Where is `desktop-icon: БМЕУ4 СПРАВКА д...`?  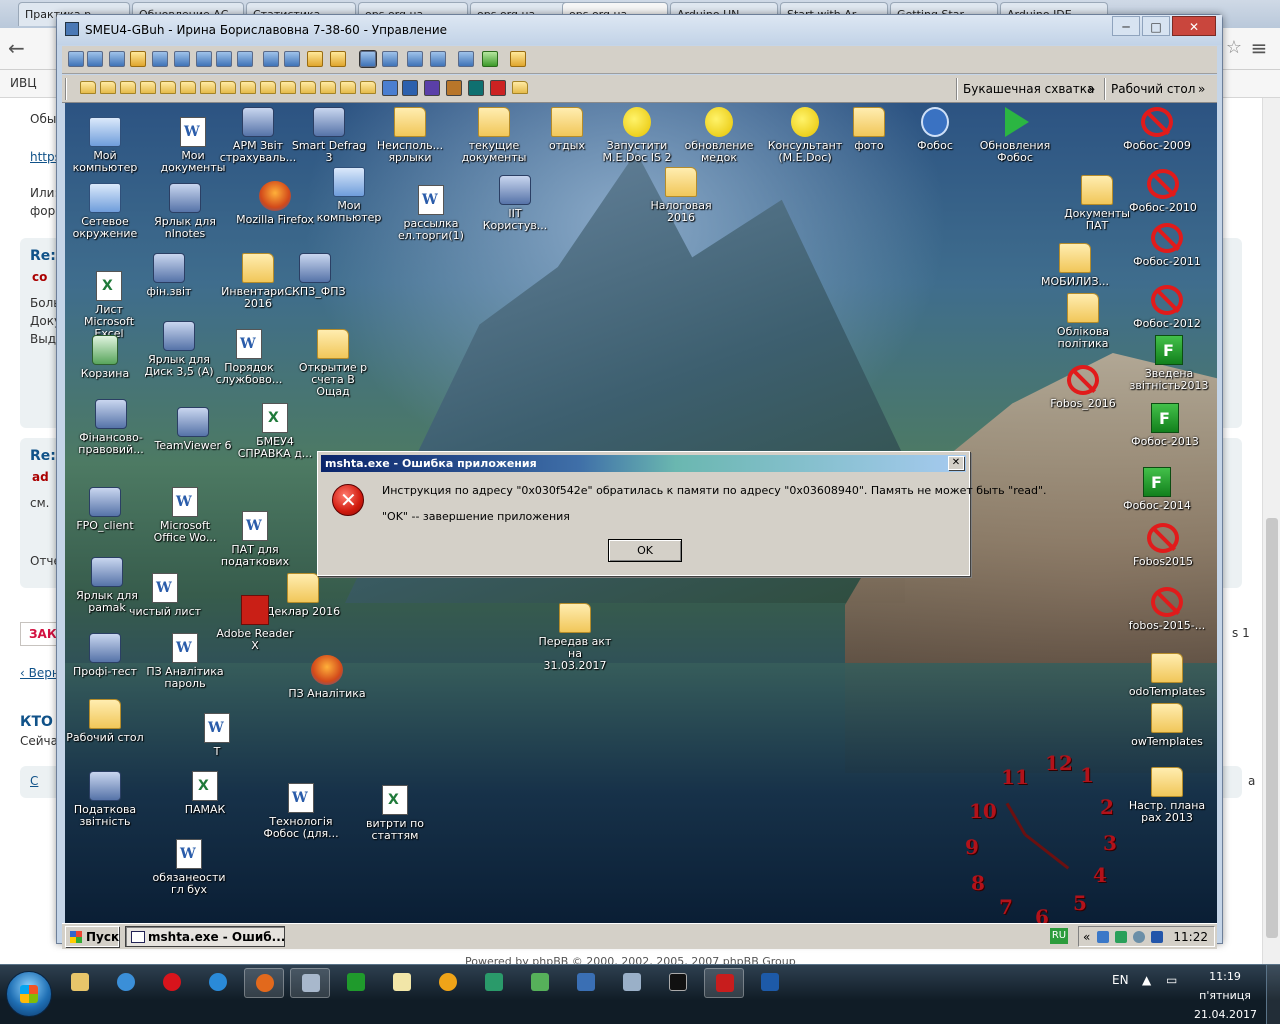
desktop-icon: БМЕУ4 СПРАВКА д... is located at coordinates (275, 431).